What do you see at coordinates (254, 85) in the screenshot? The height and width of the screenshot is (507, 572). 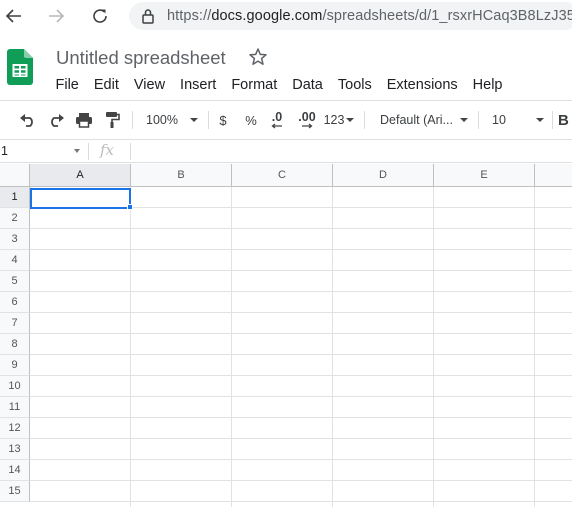 I see `menu-format: Format` at bounding box center [254, 85].